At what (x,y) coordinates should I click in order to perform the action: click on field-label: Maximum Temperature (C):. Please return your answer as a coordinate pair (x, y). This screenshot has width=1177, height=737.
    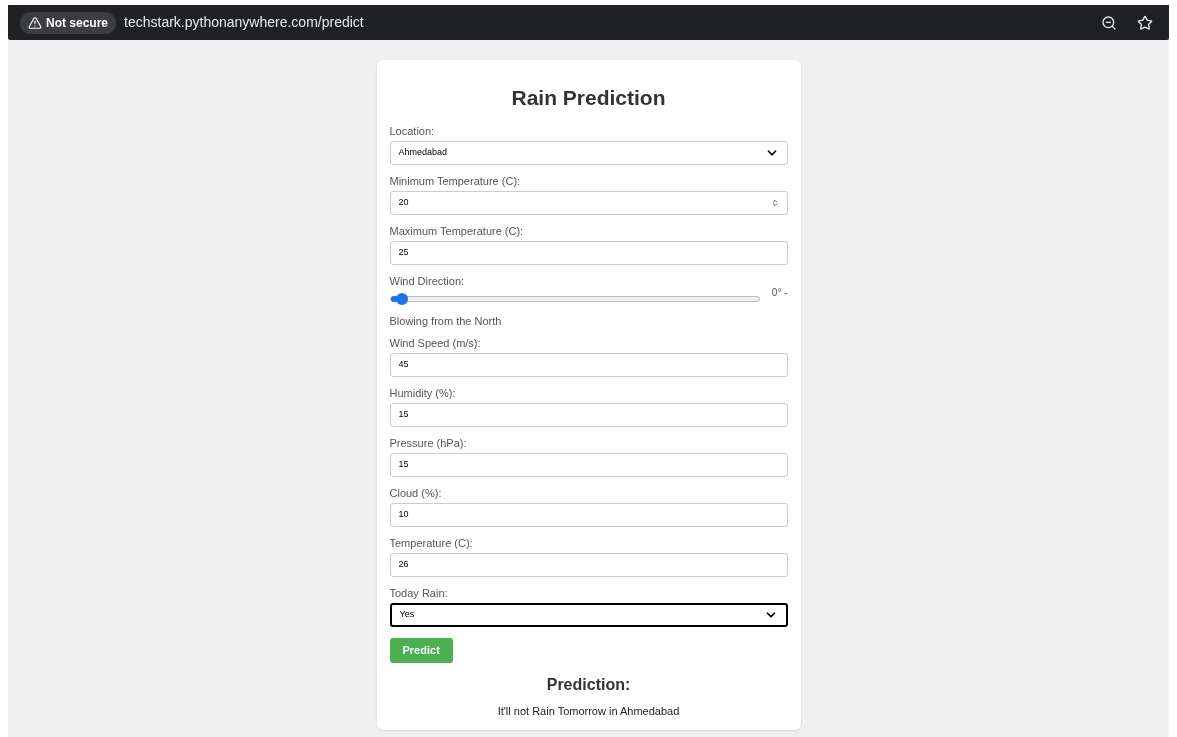
    Looking at the image, I should click on (457, 231).